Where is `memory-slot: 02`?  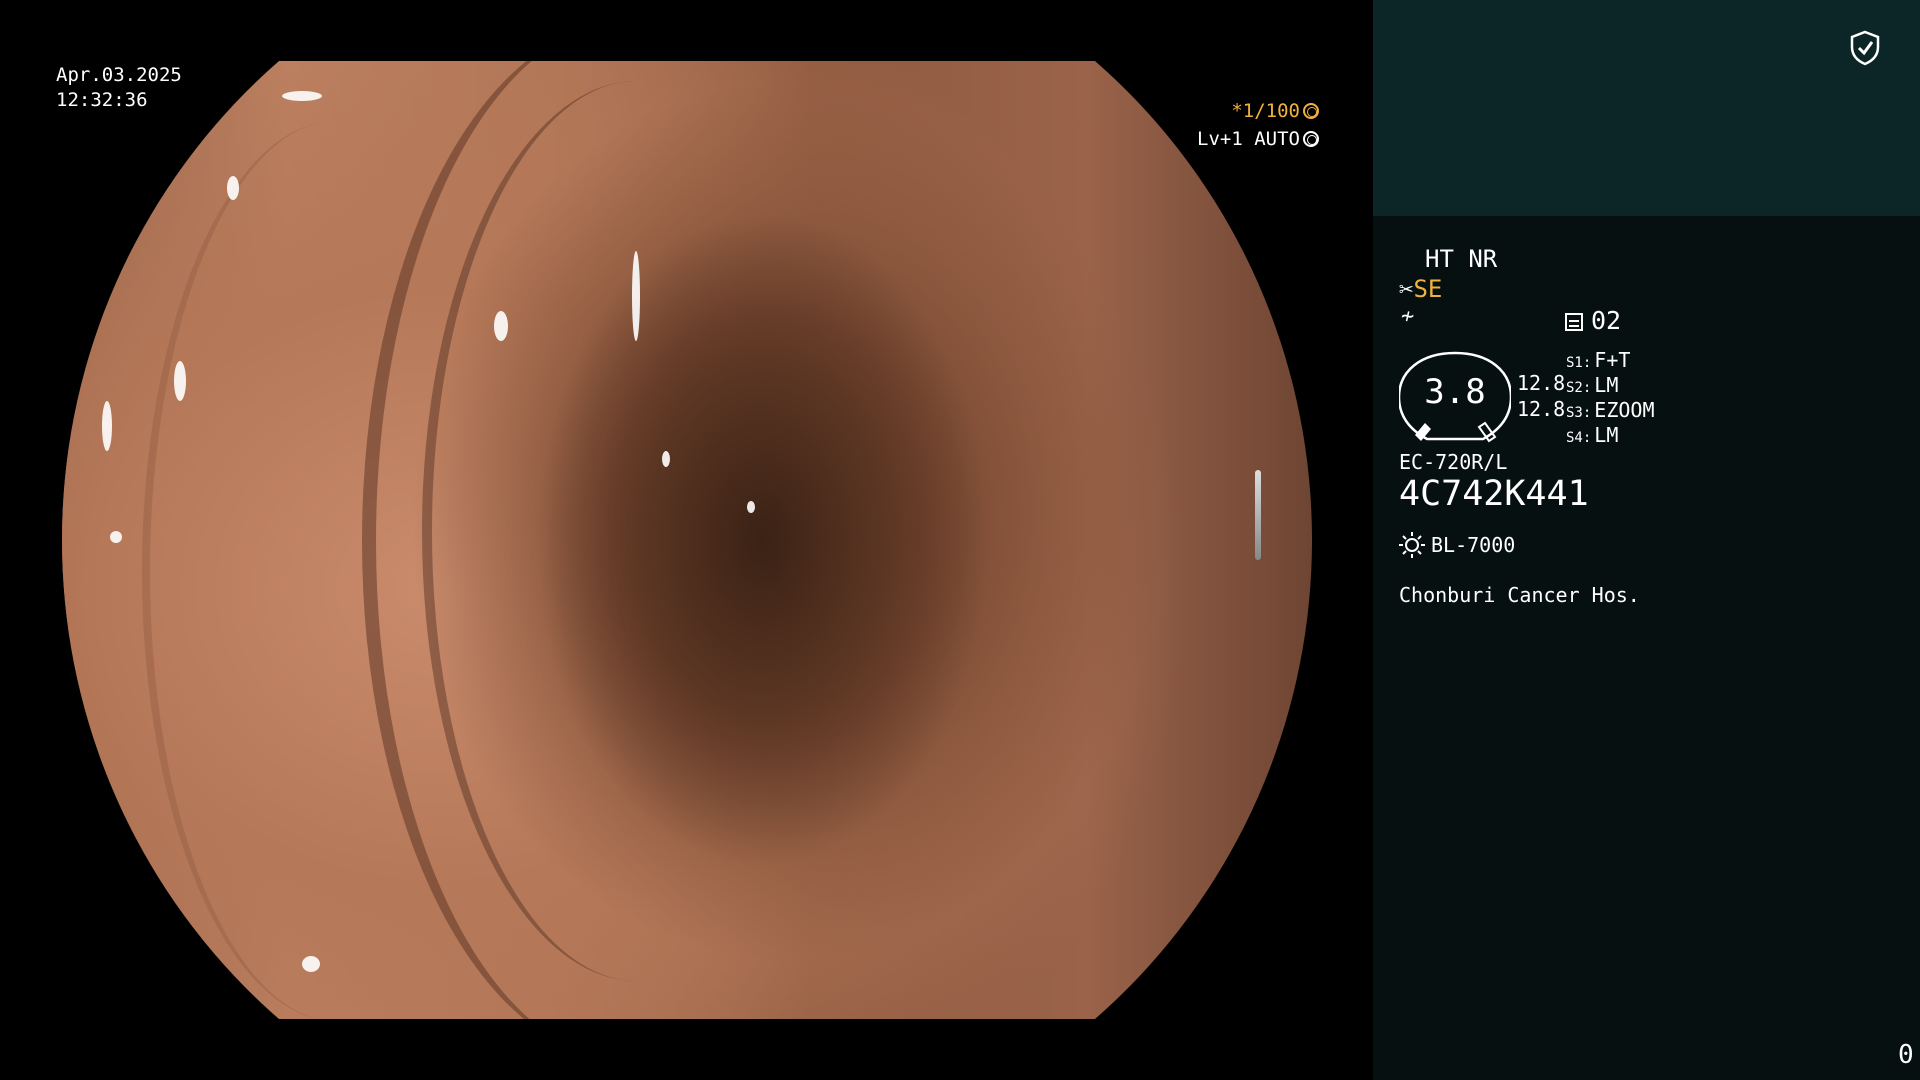
memory-slot: 02 is located at coordinates (1606, 320).